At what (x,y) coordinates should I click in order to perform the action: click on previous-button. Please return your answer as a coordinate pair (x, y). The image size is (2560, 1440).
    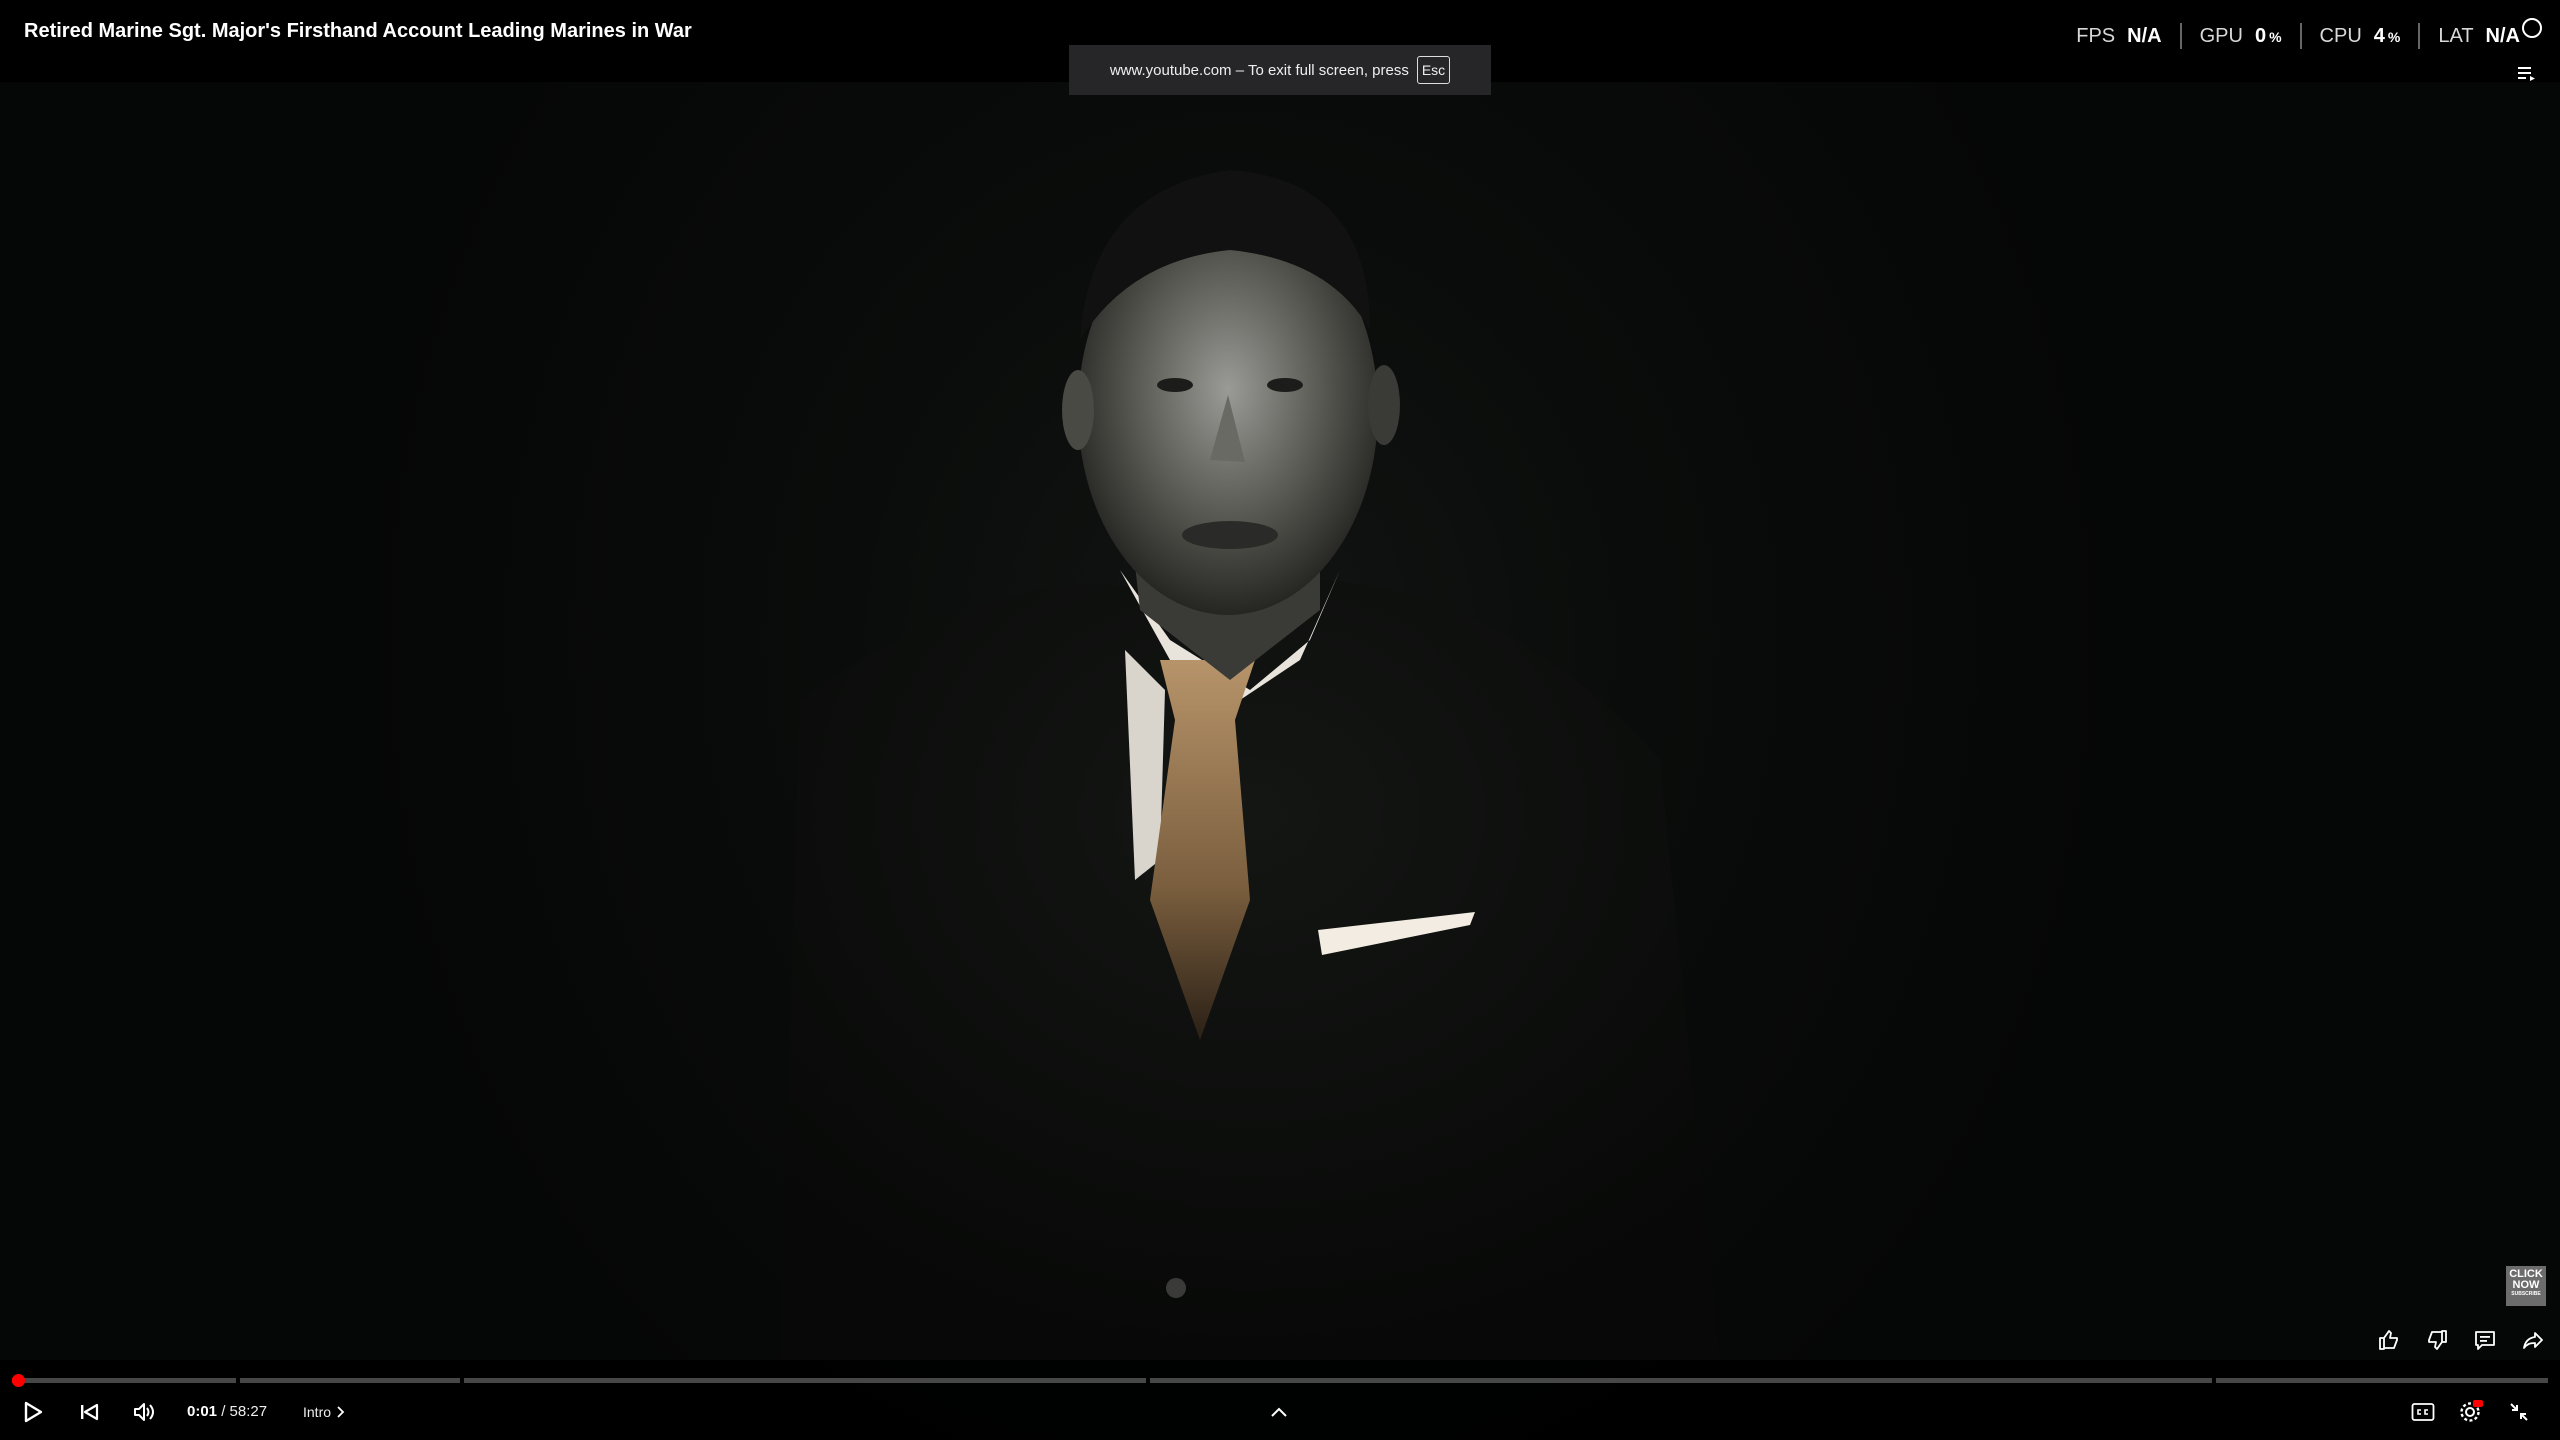
    Looking at the image, I should click on (89, 1412).